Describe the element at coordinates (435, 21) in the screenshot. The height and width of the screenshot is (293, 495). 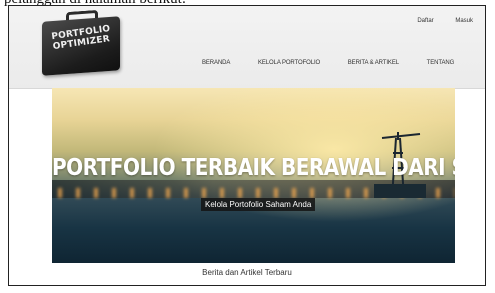
I see `auth-links: Daftar Masuk` at that location.